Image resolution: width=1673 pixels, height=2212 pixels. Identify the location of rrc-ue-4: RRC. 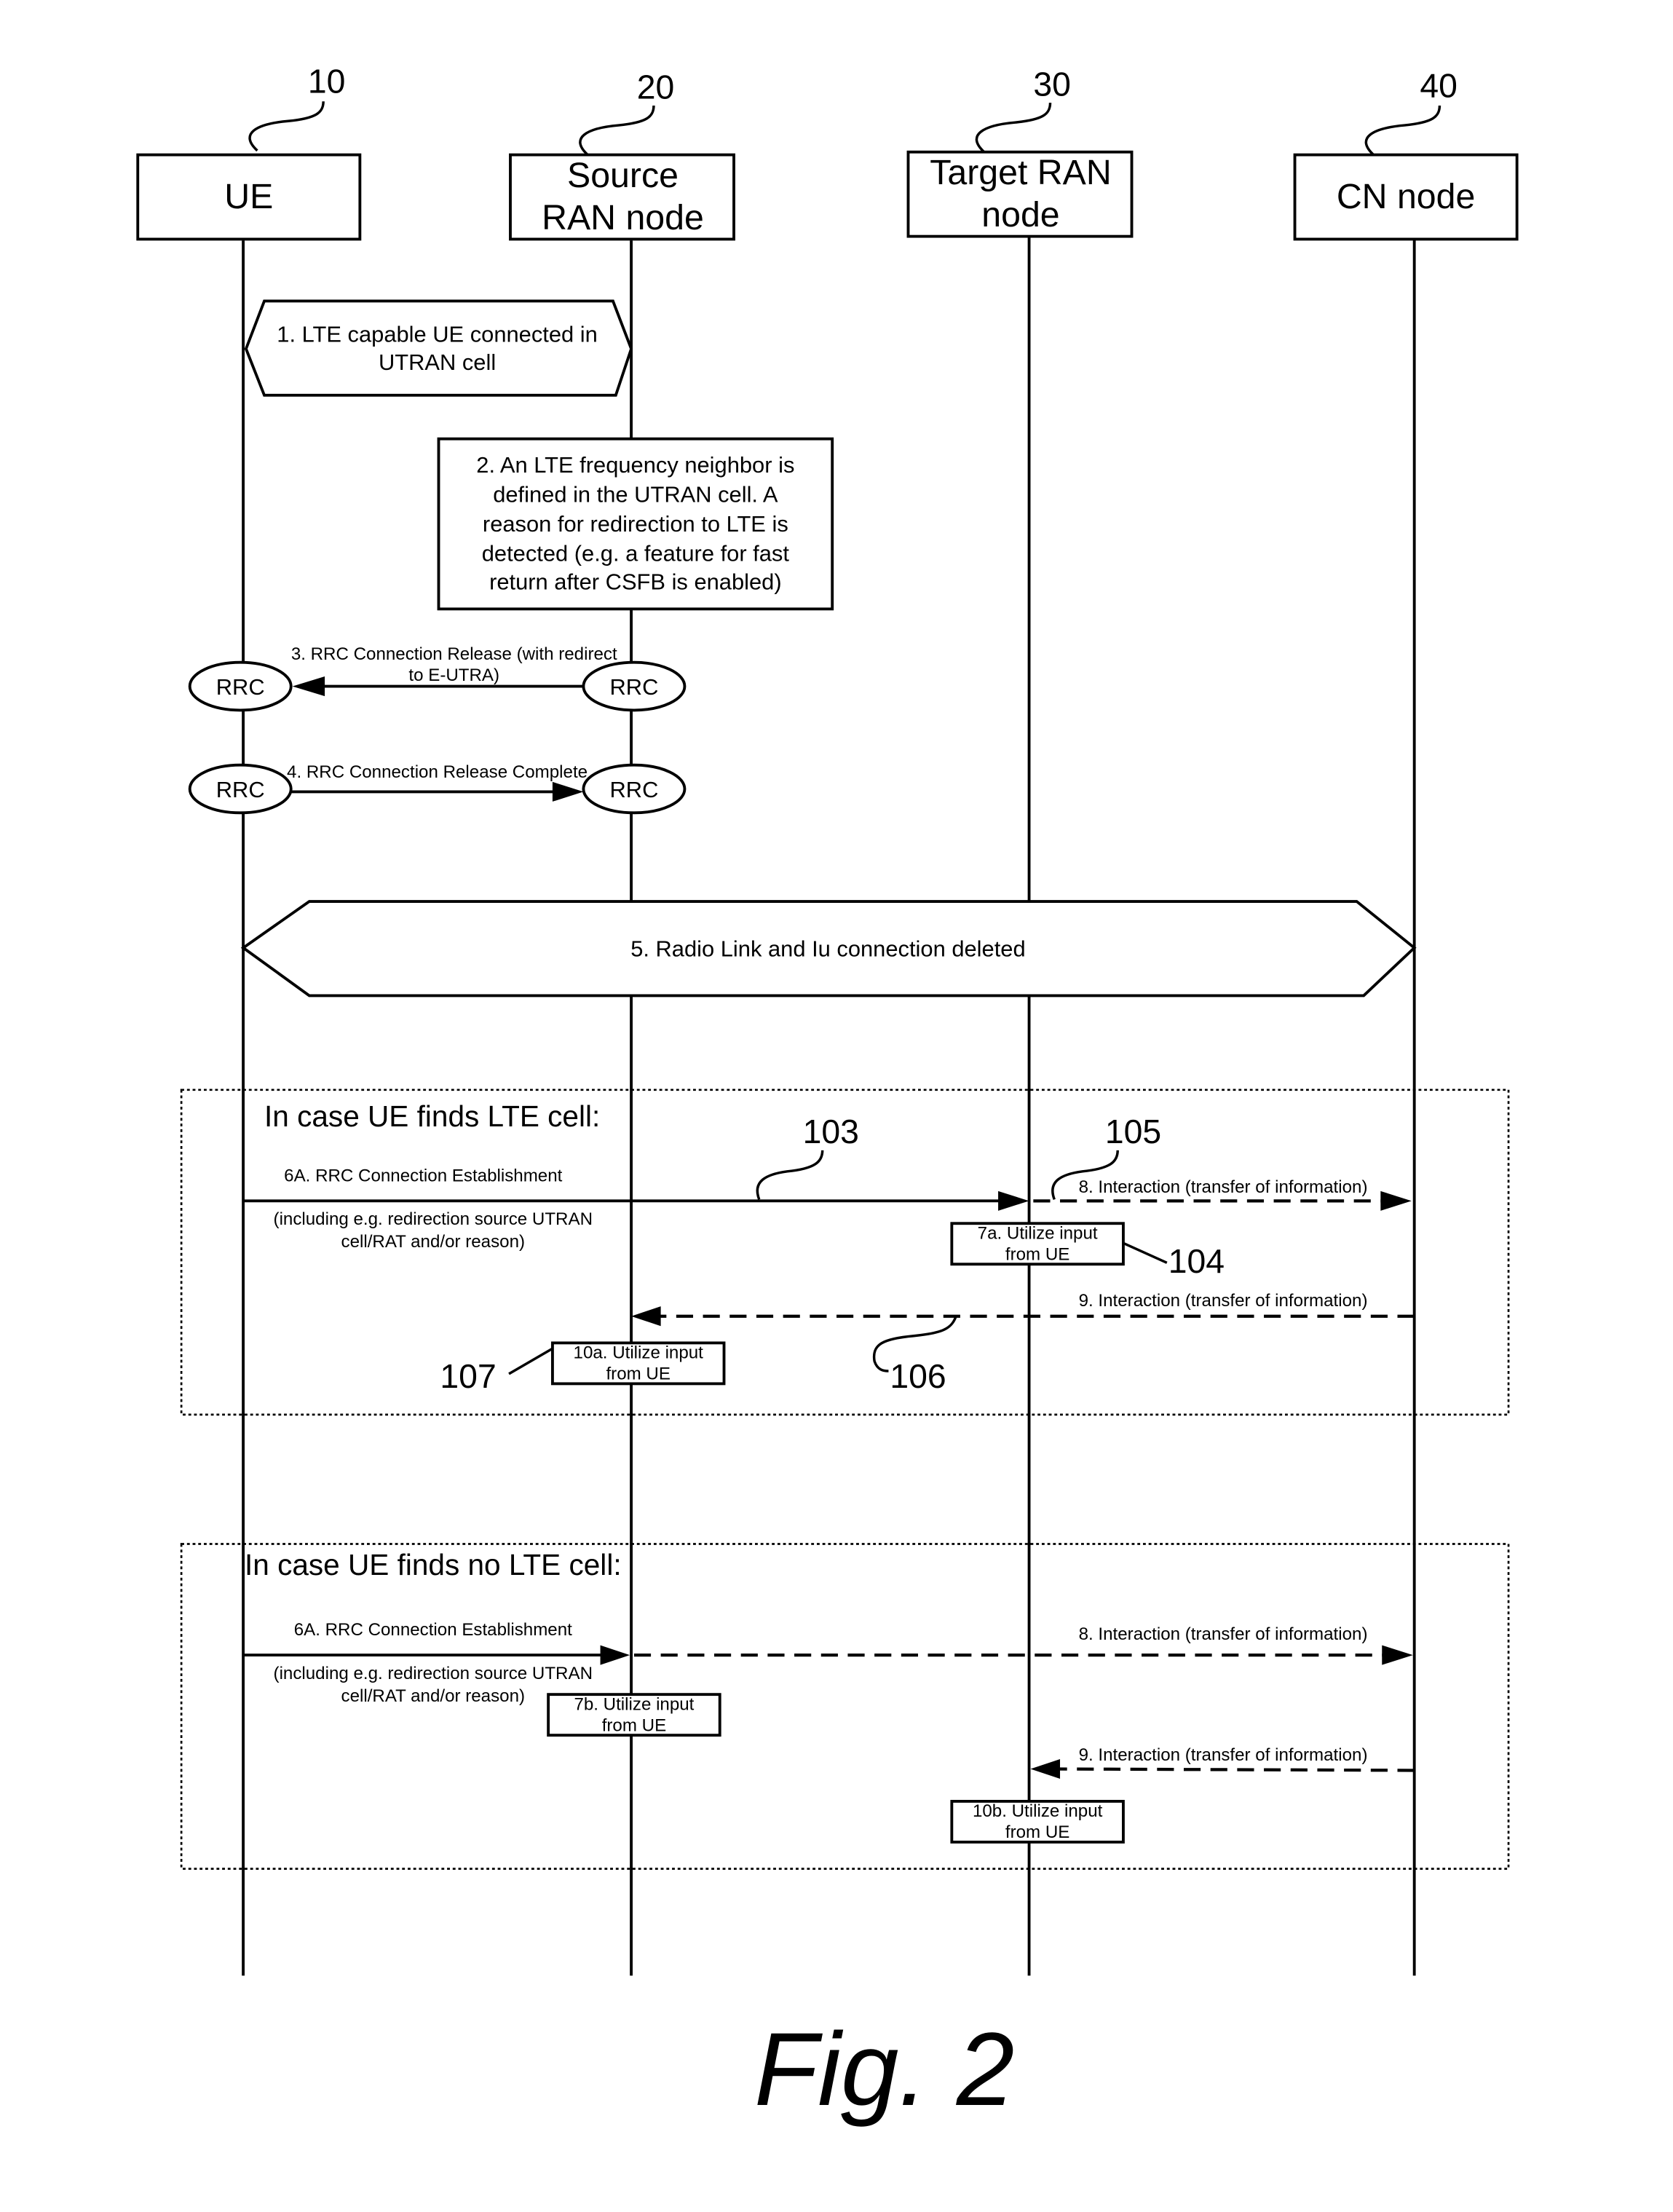
(240, 789).